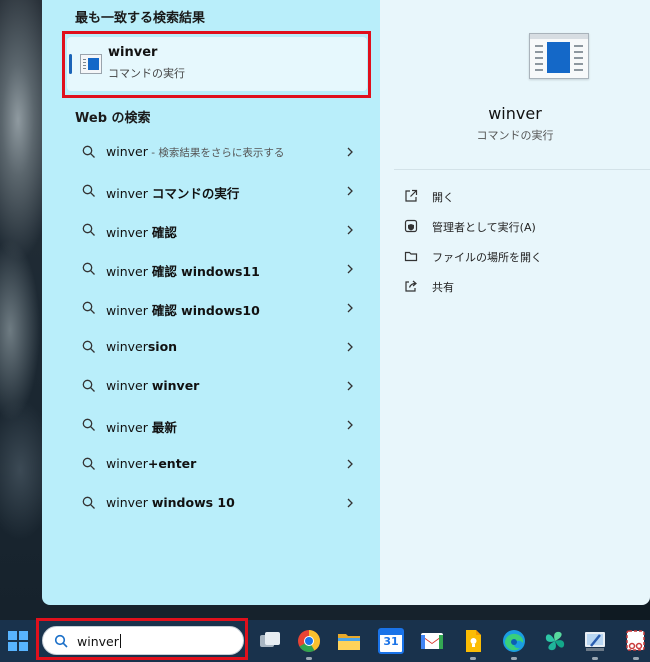 Image resolution: width=650 pixels, height=662 pixels. What do you see at coordinates (217, 386) in the screenshot?
I see `web-search-item: winver winver` at bounding box center [217, 386].